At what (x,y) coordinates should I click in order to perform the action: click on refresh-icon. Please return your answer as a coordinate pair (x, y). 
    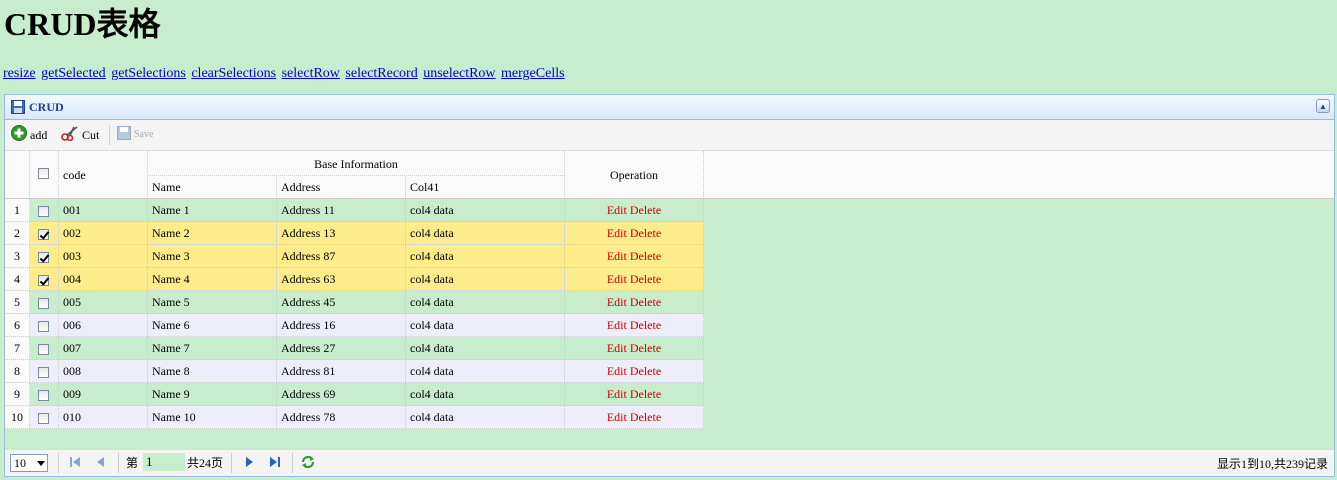
    Looking at the image, I should click on (308, 464).